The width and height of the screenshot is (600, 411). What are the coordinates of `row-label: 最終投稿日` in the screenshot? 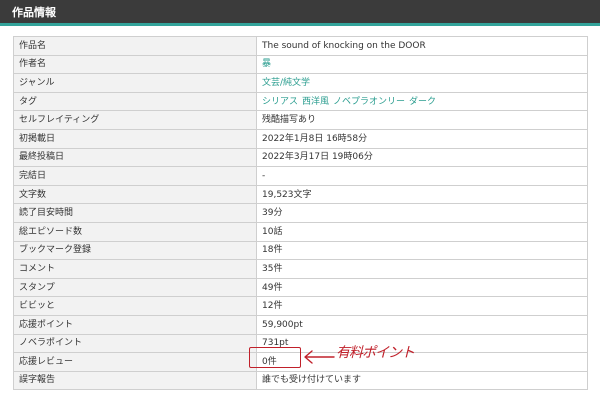 It's located at (135, 157).